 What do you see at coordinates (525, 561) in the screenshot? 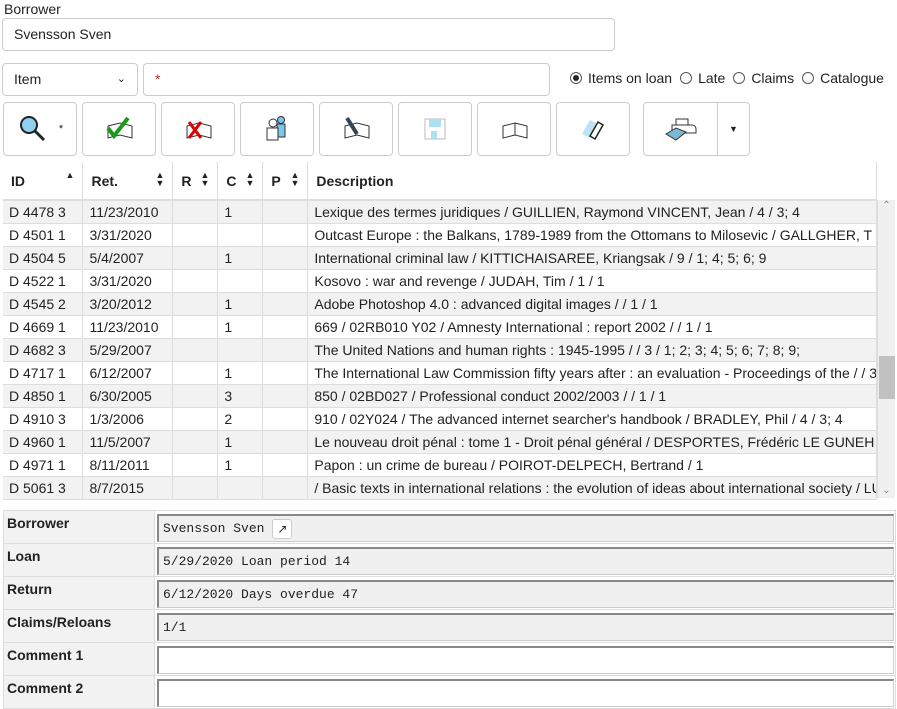
I see `detail-value: 5/29/2020 Loan period 14` at bounding box center [525, 561].